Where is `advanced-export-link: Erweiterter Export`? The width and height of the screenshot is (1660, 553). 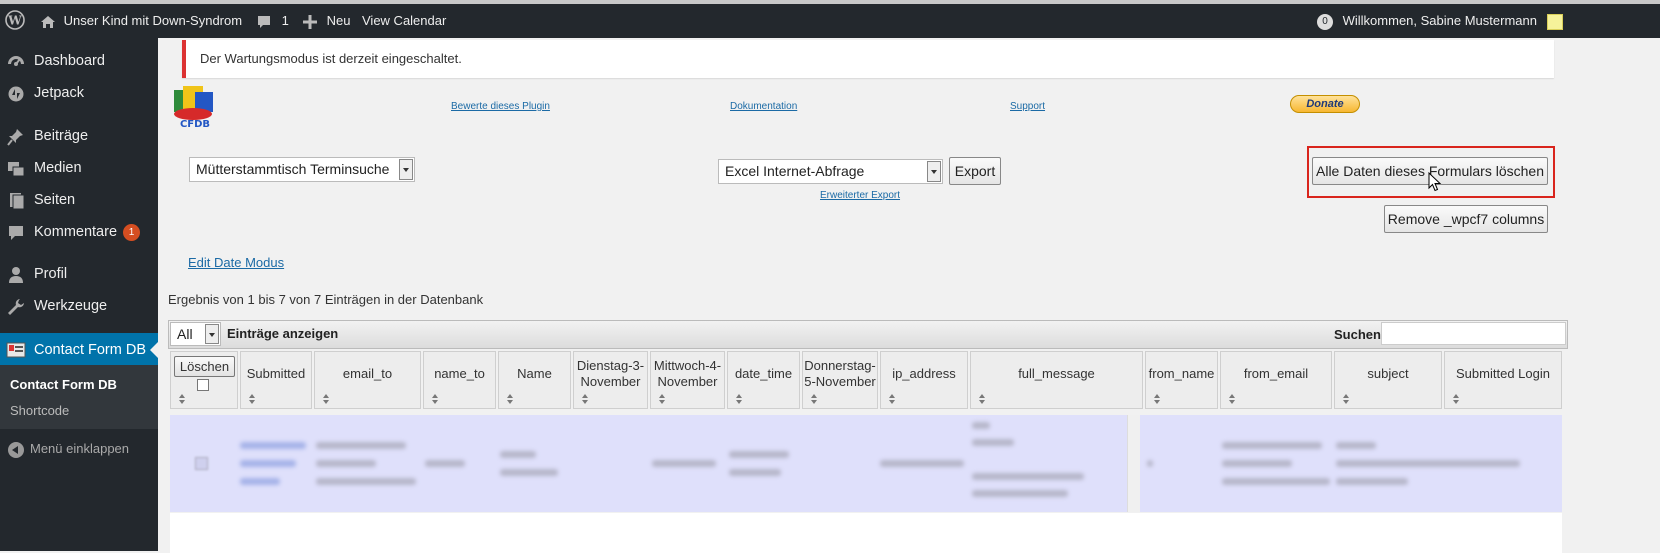
advanced-export-link: Erweiterter Export is located at coordinates (860, 195).